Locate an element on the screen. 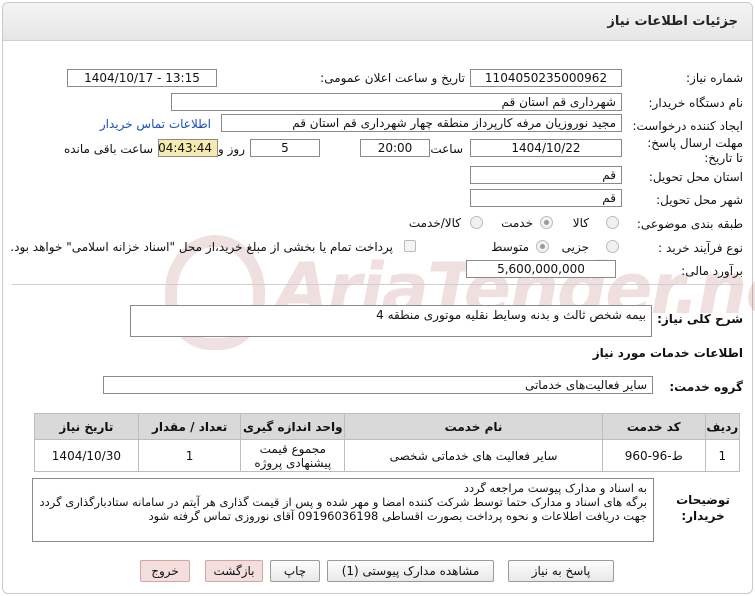 This screenshot has height=596, width=755. province-field: قم is located at coordinates (546, 175).